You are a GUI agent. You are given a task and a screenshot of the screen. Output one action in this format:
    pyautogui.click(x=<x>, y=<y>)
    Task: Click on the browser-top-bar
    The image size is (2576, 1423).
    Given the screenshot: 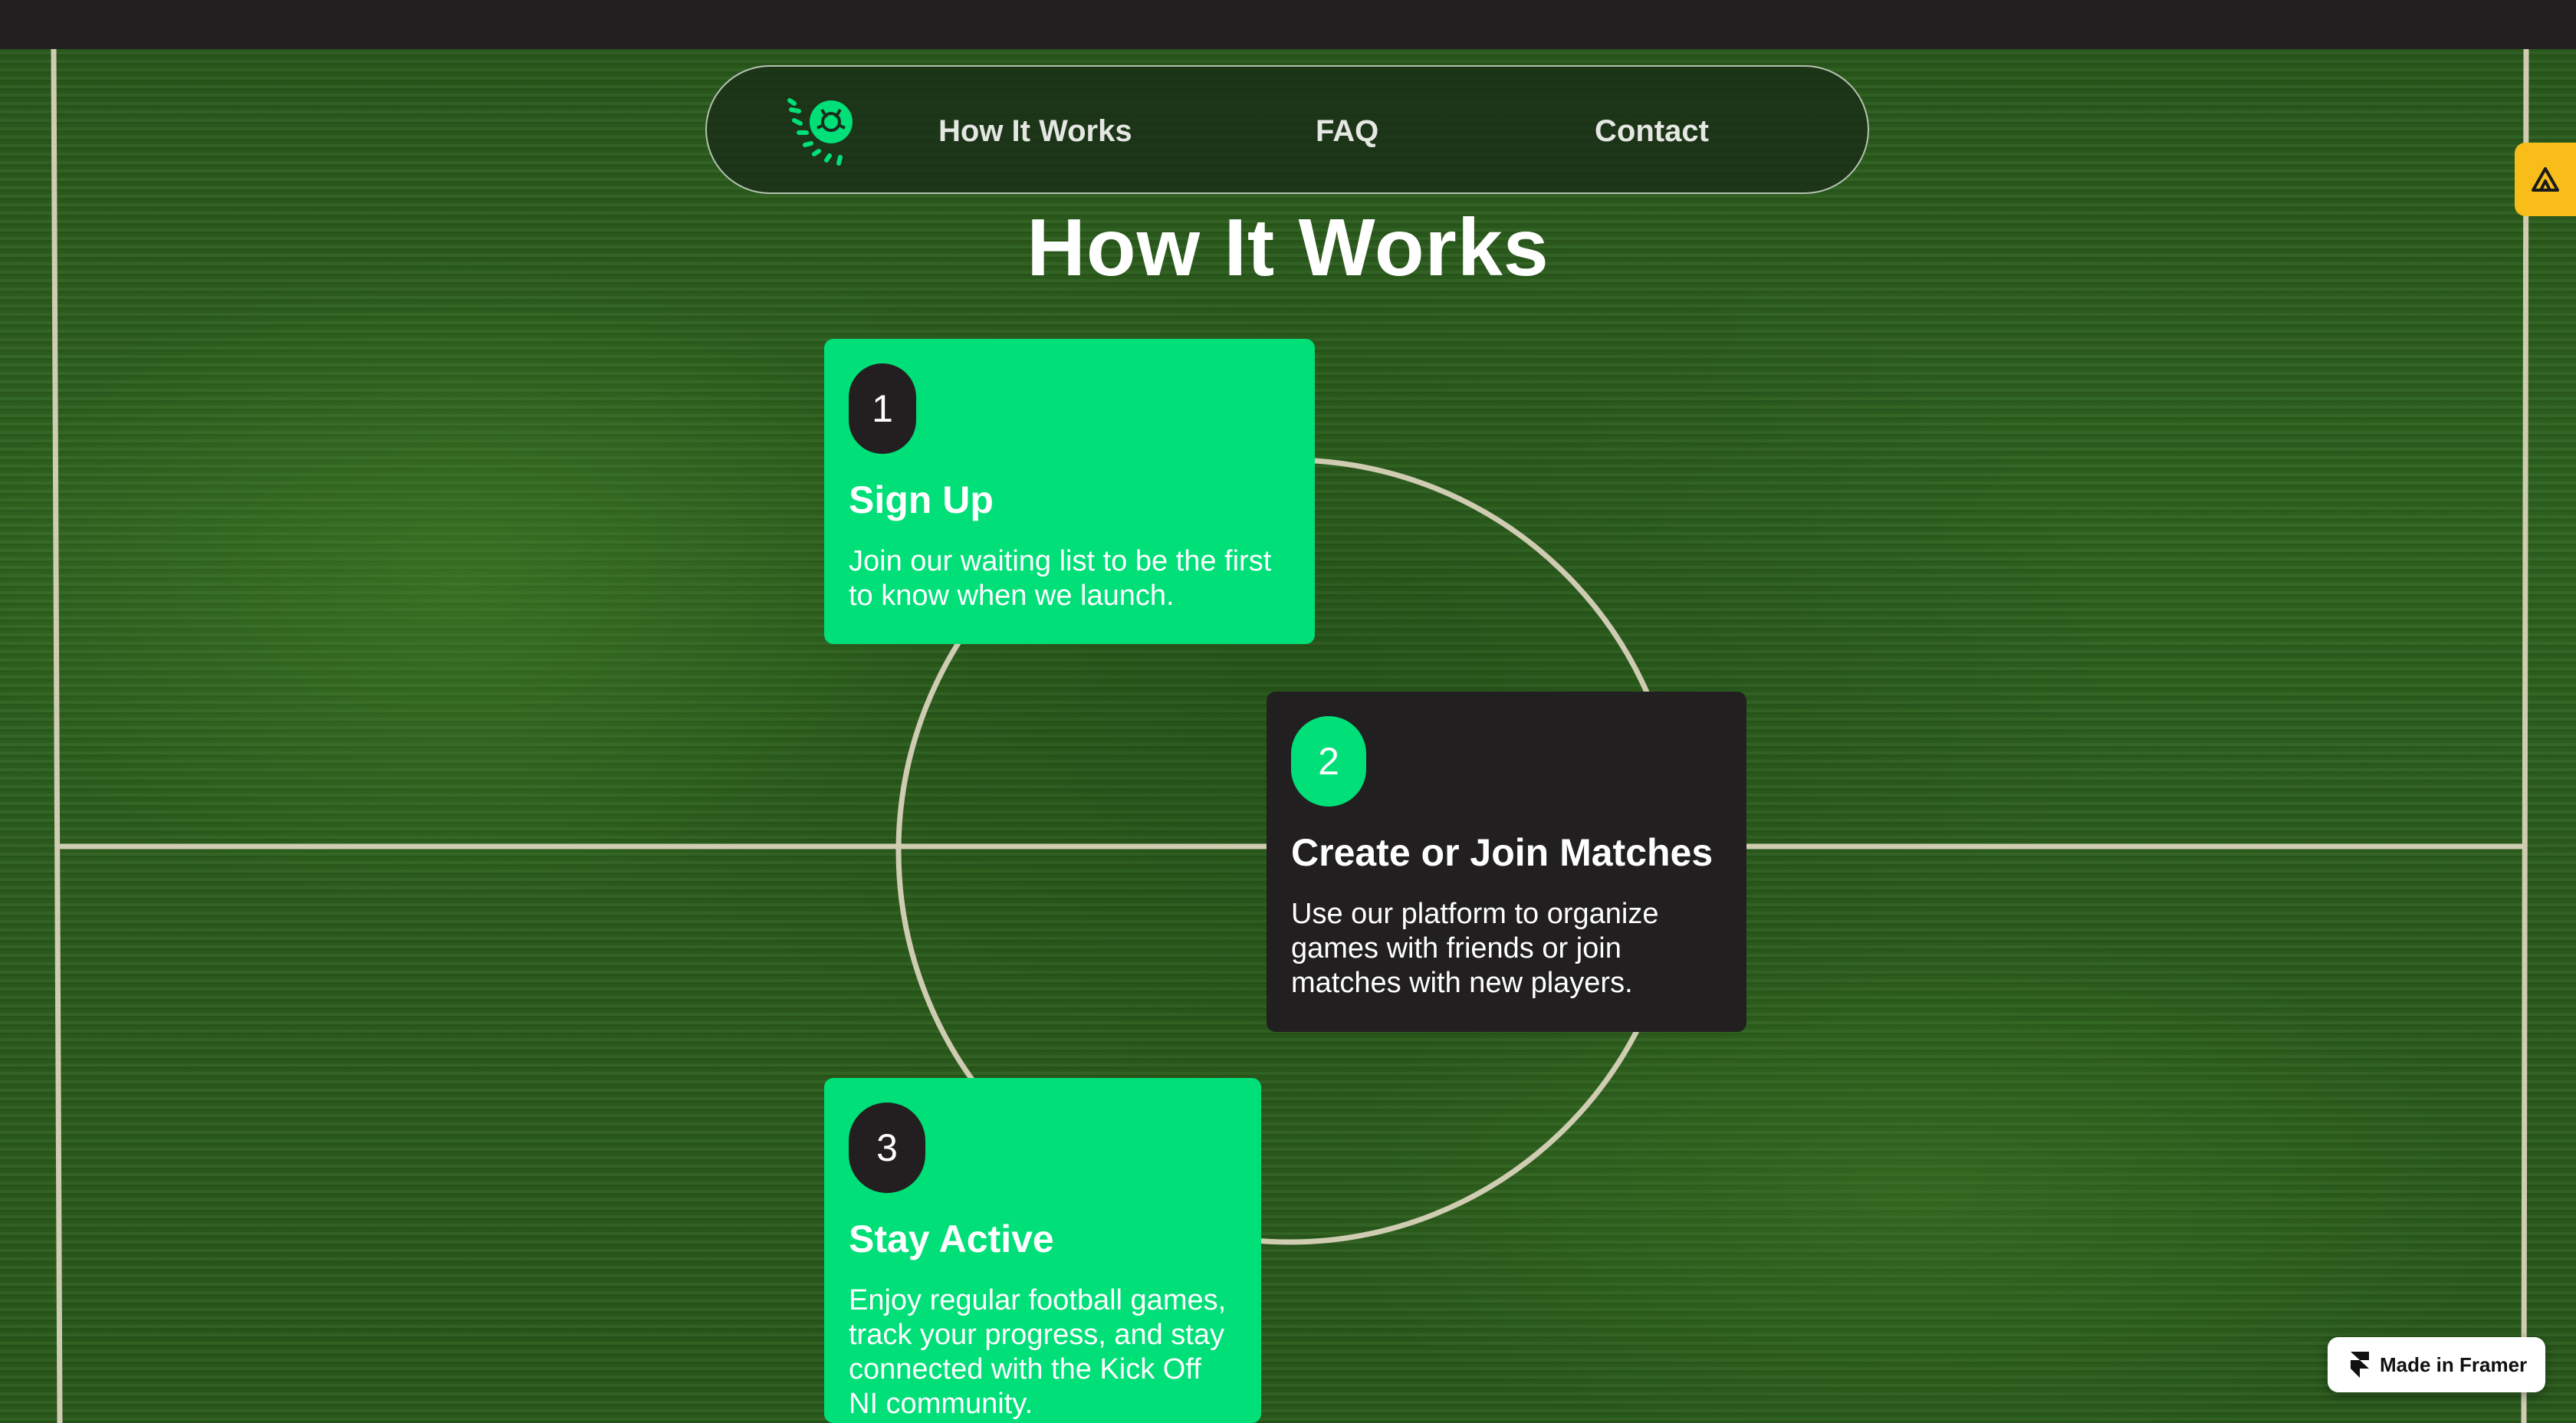 What is the action you would take?
    pyautogui.click(x=1288, y=24)
    